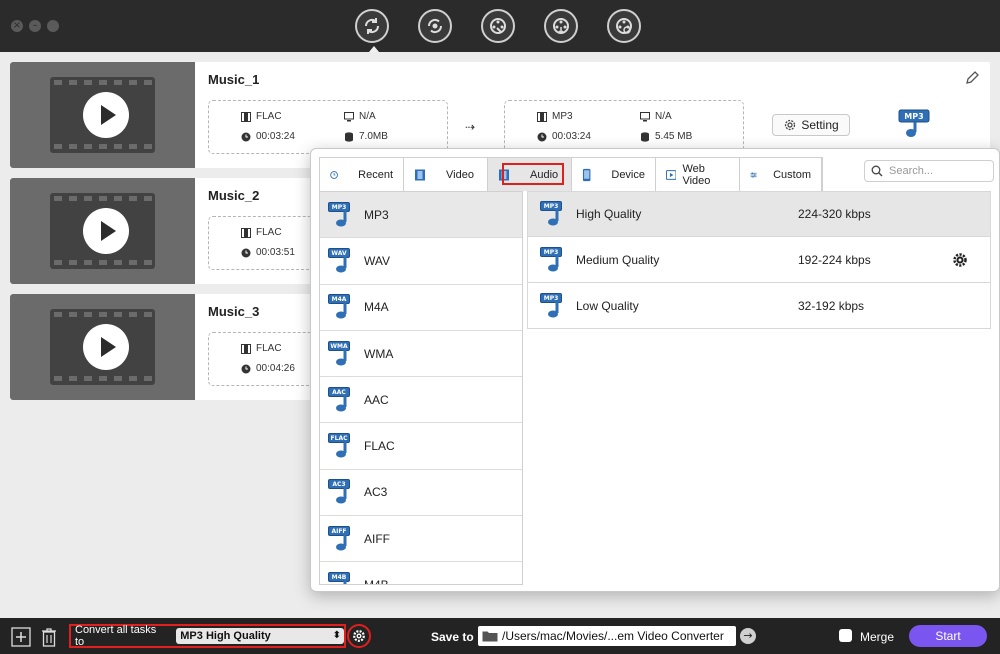 The height and width of the screenshot is (654, 1000). What do you see at coordinates (877, 171) in the screenshot?
I see `search-icon` at bounding box center [877, 171].